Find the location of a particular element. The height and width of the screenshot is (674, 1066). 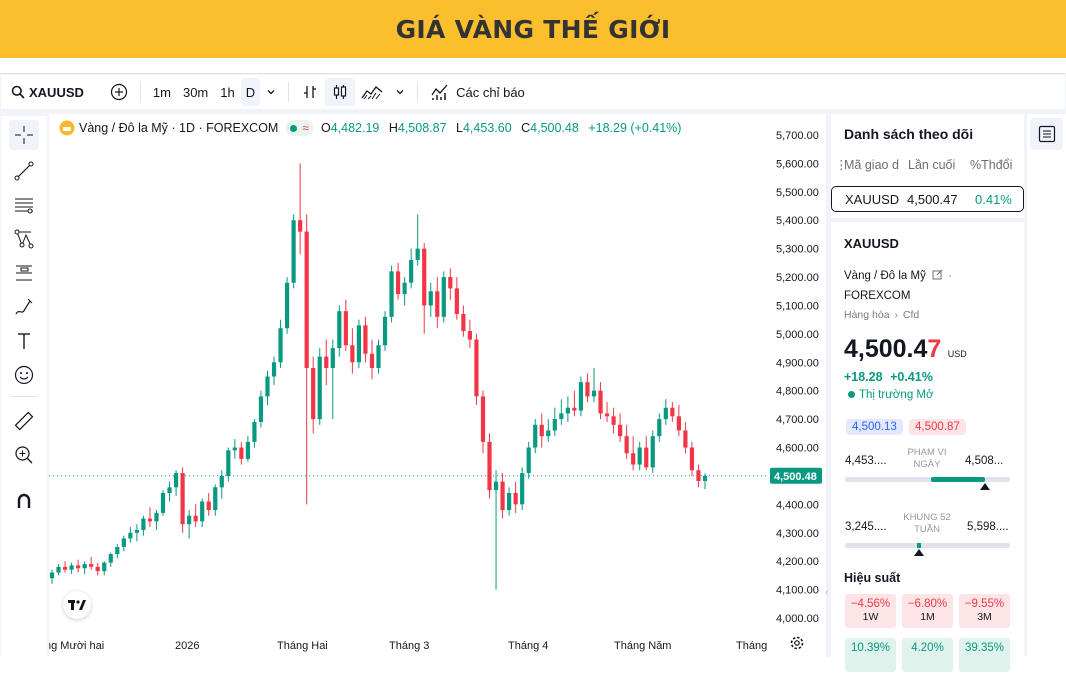

panel-resize-handle is located at coordinates (828, 385).